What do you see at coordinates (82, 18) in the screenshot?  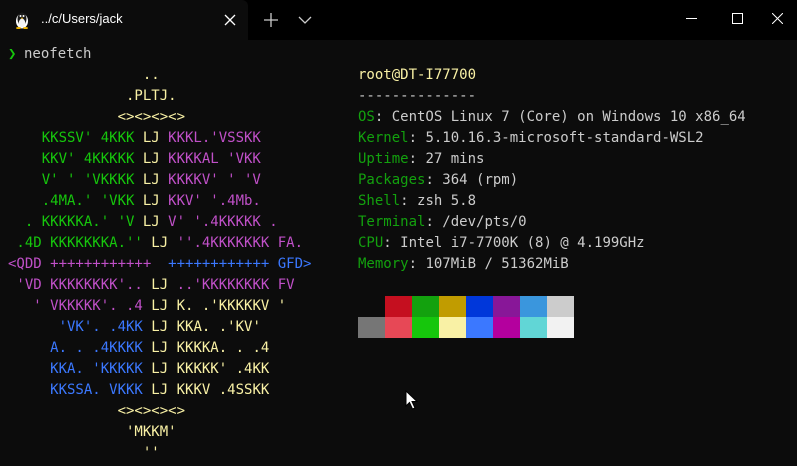 I see `tab-title: ../c/Users/jack` at bounding box center [82, 18].